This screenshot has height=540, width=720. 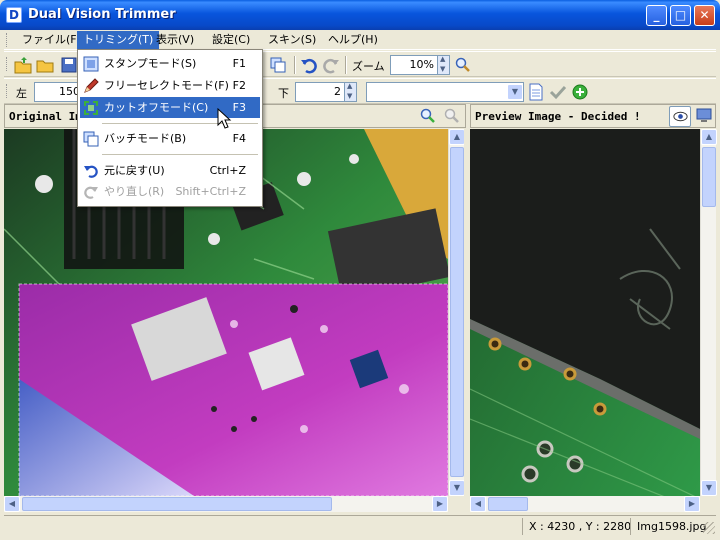 What do you see at coordinates (231, 40) in the screenshot?
I see `menu-settings: 設定(C)` at bounding box center [231, 40].